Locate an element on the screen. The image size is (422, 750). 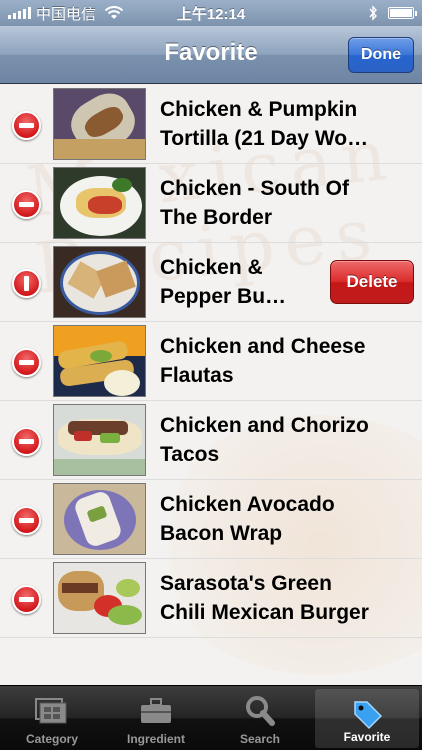
battery-icon is located at coordinates (402, 13).